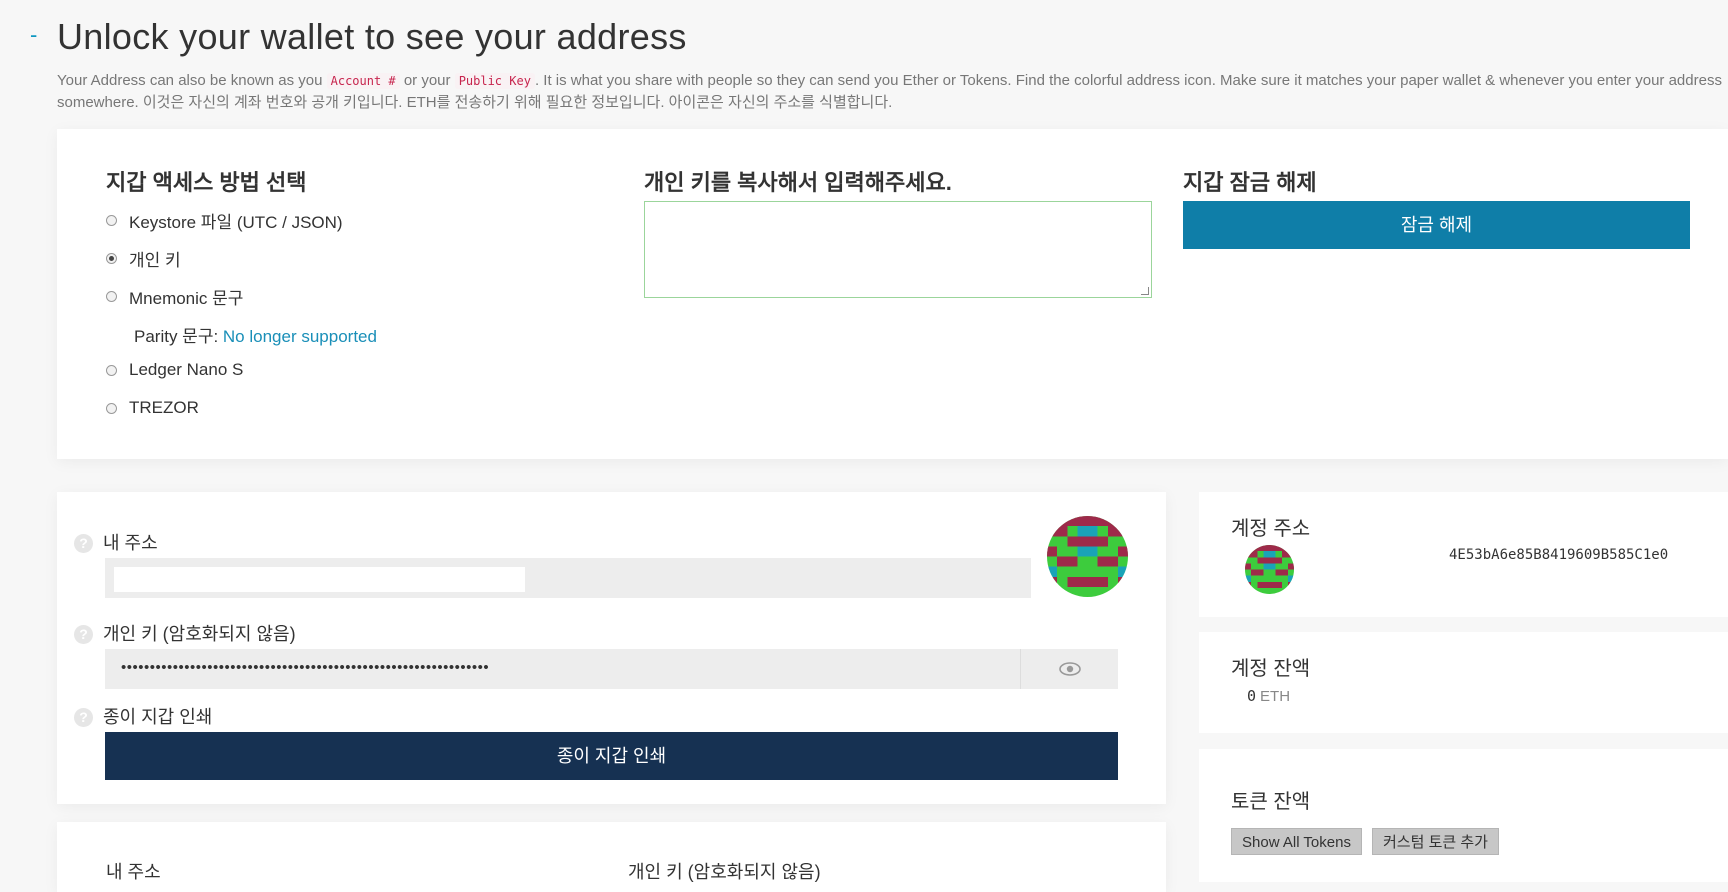 The width and height of the screenshot is (1728, 892). Describe the element at coordinates (192, 80) in the screenshot. I see `intro-text-part: Your Address can also be known as you` at that location.